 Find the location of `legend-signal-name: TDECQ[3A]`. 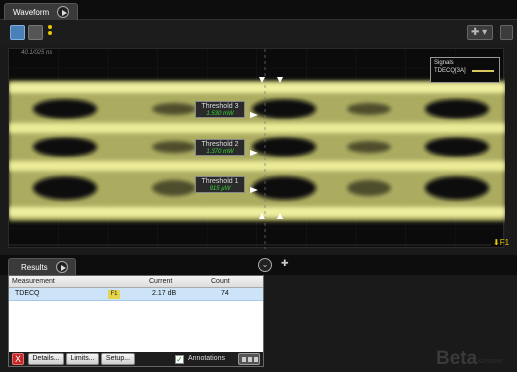

legend-signal-name: TDECQ[3A] is located at coordinates (450, 71).